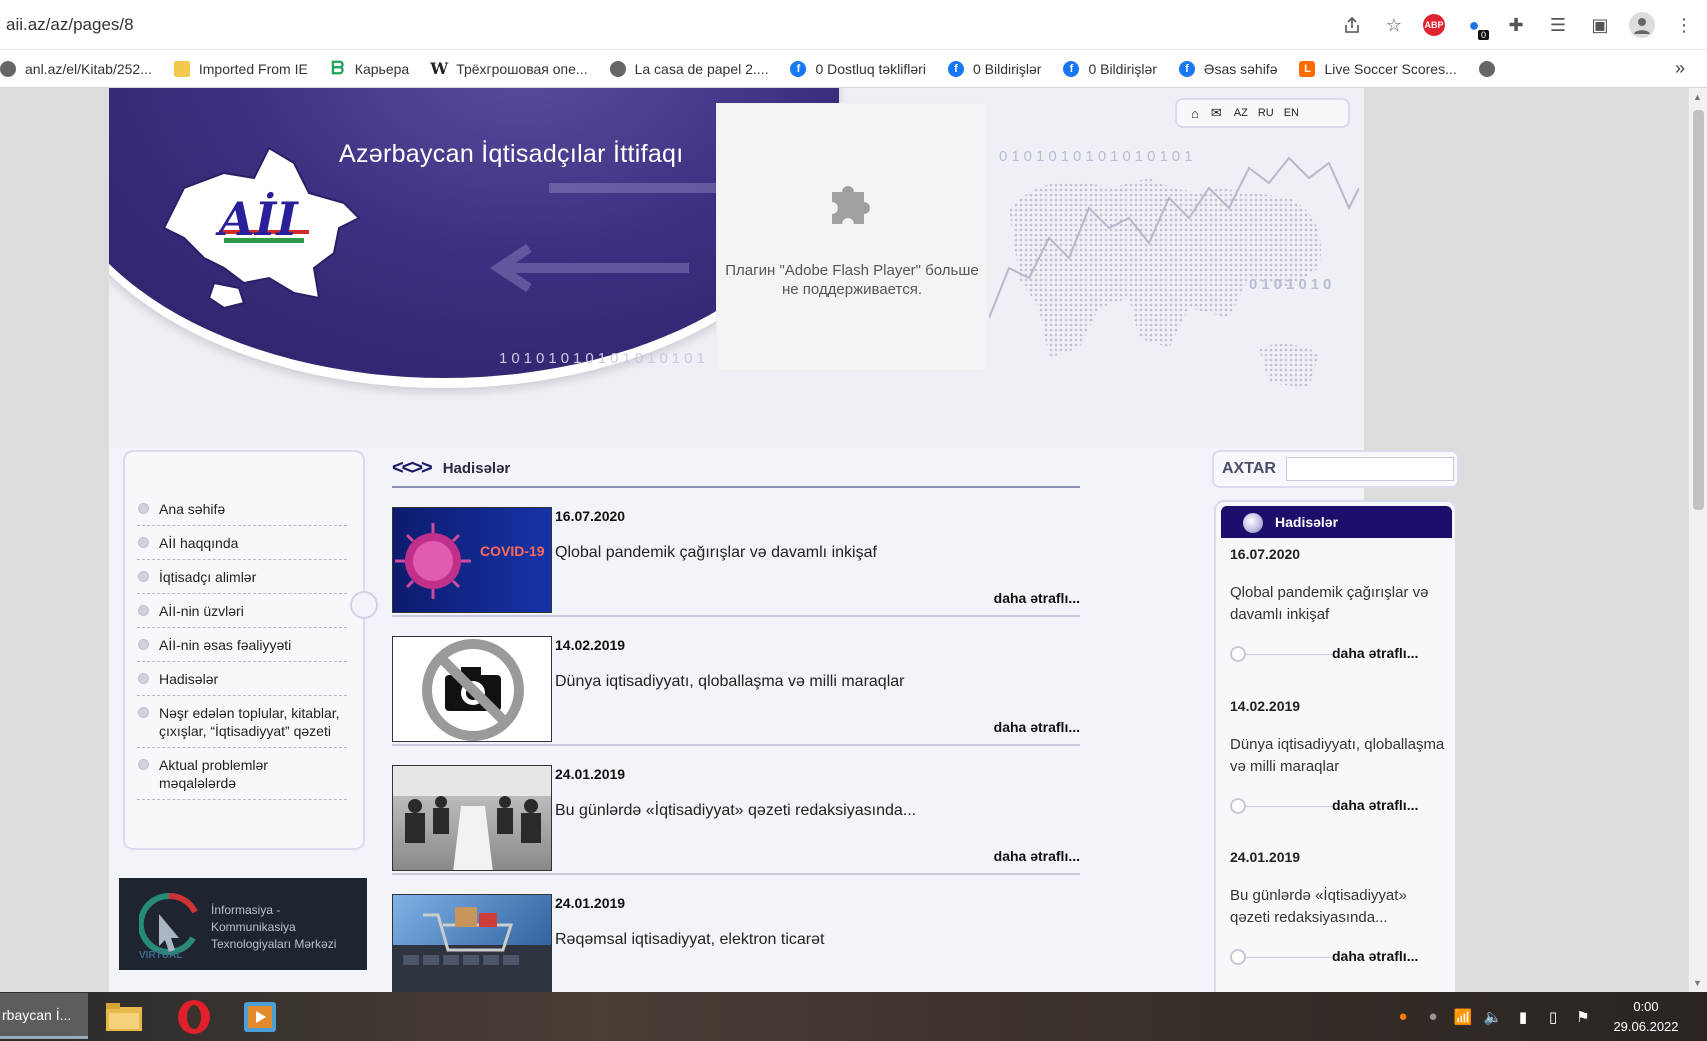 The image size is (1707, 1041). I want to click on bookmarks-overflow-chevron-icon: », so click(1680, 68).